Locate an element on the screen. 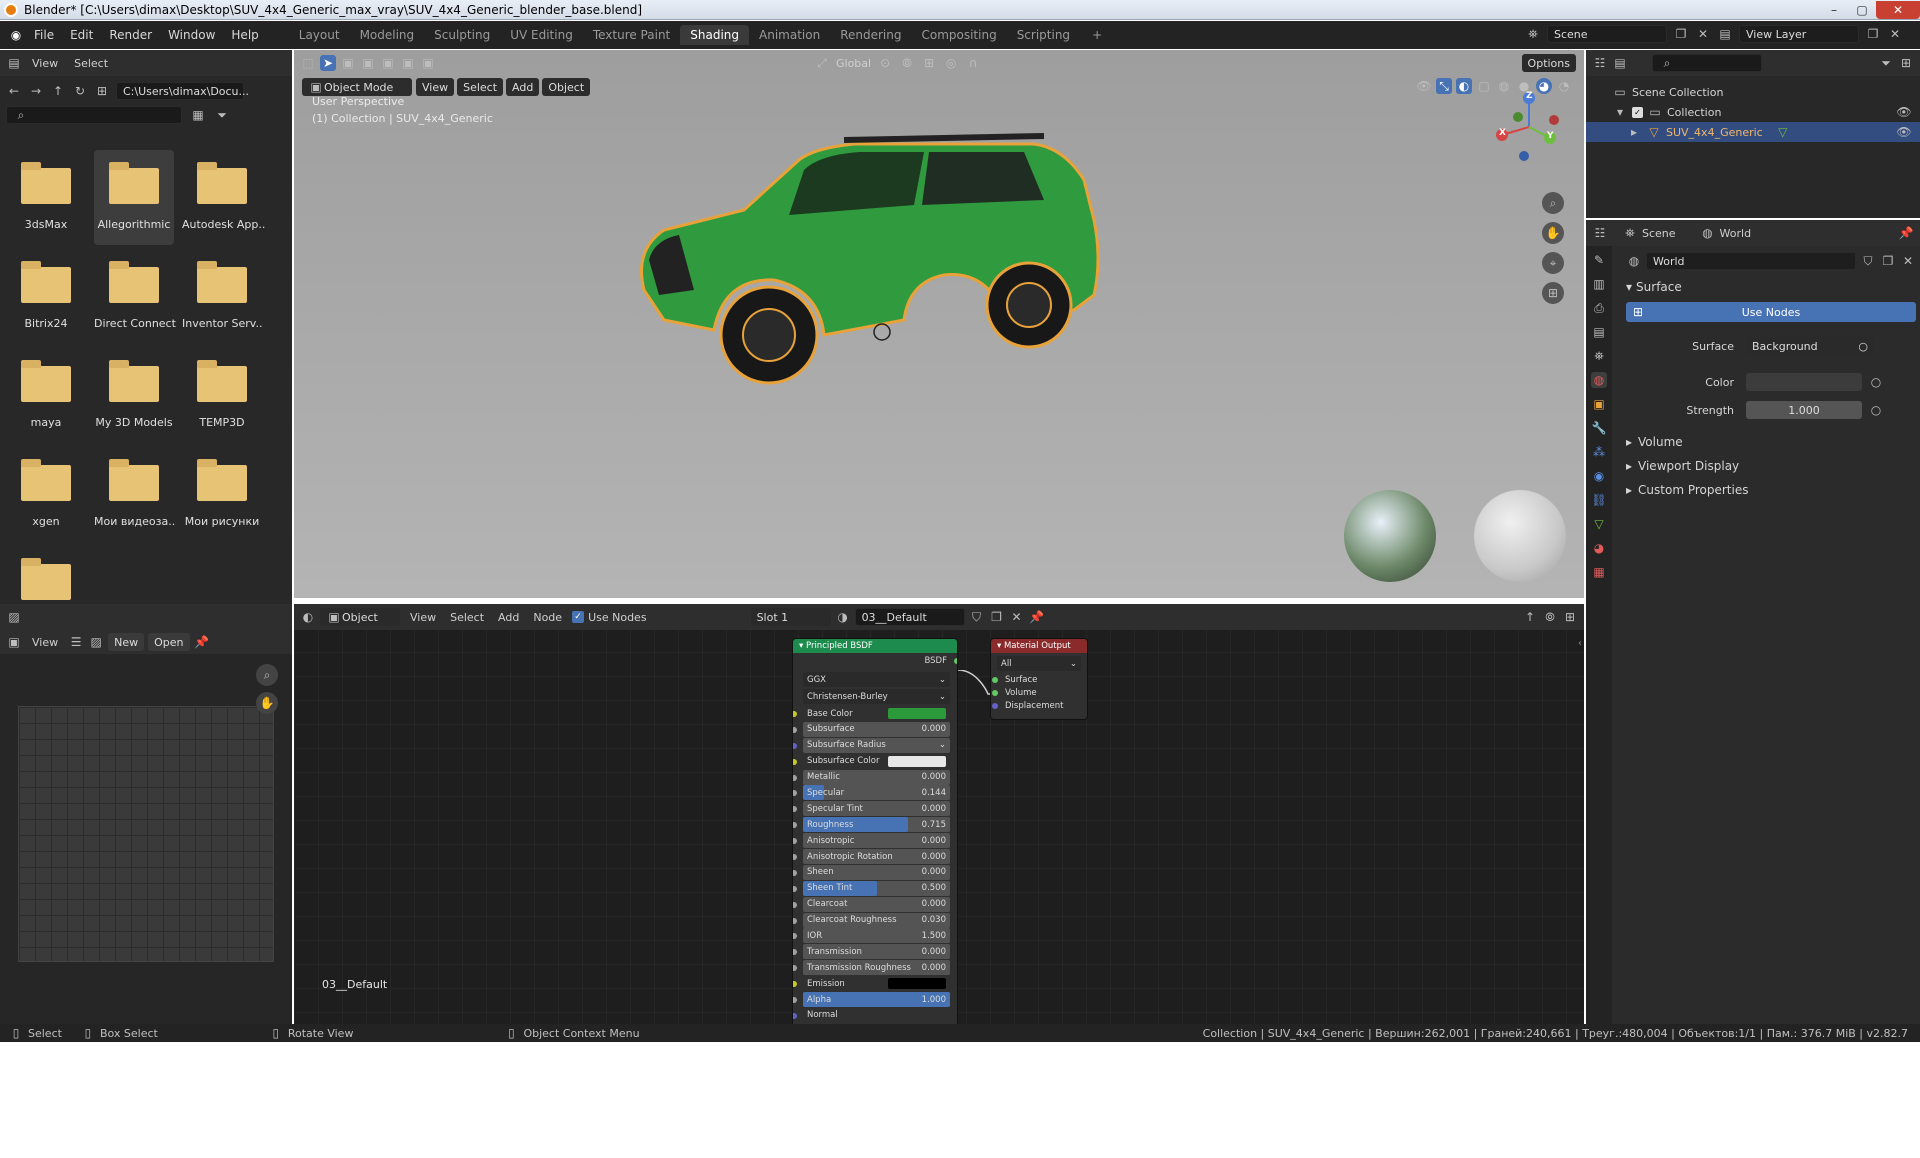 The image size is (1920, 1158). refresh-icon: ↻ is located at coordinates (80, 91).